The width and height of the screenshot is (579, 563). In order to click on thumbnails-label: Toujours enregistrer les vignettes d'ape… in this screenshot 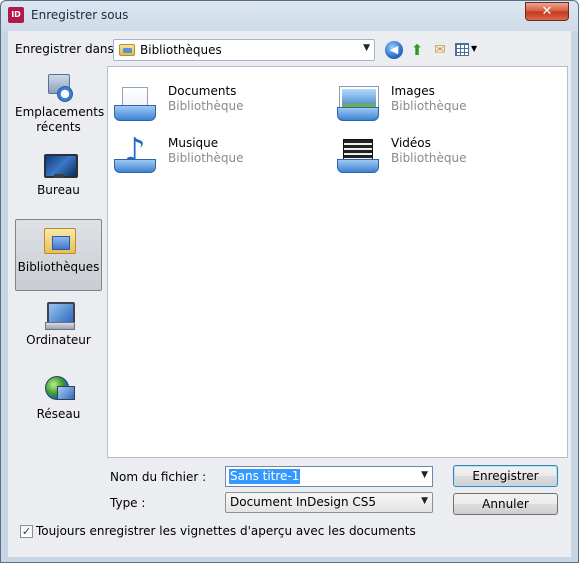, I will do `click(226, 531)`.